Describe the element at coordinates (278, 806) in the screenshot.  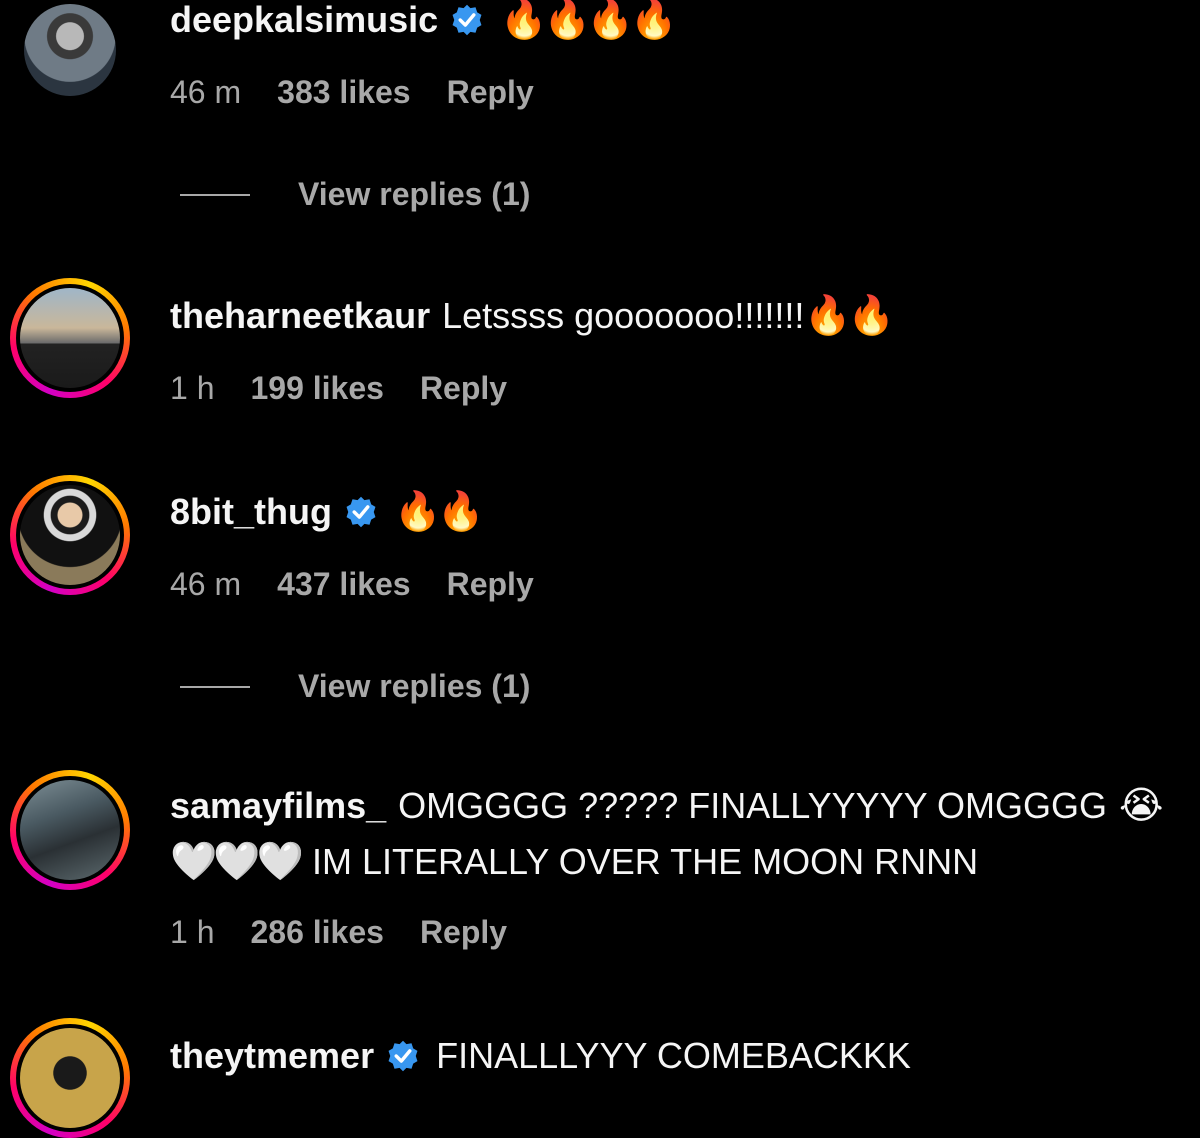
I see `comment-username: samayfilms_` at that location.